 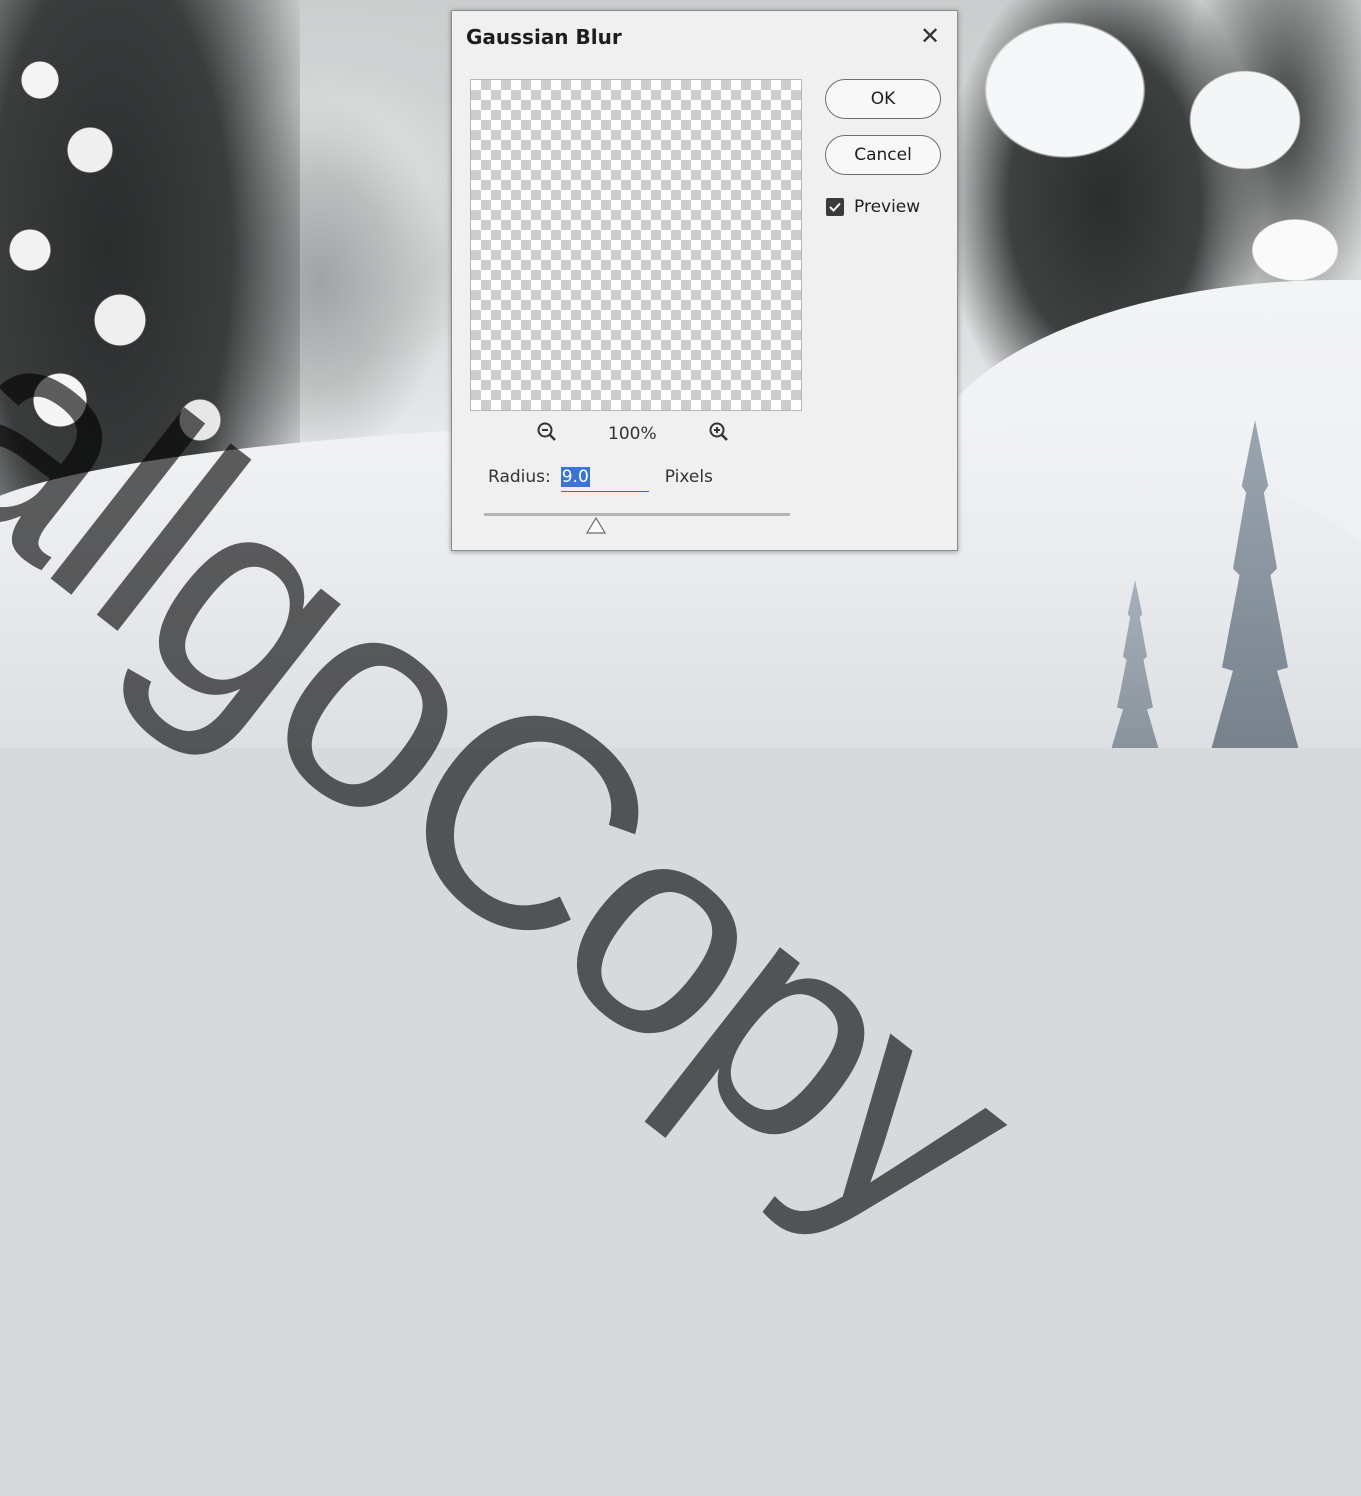 I want to click on cancel-button: Cancel, so click(x=883, y=155).